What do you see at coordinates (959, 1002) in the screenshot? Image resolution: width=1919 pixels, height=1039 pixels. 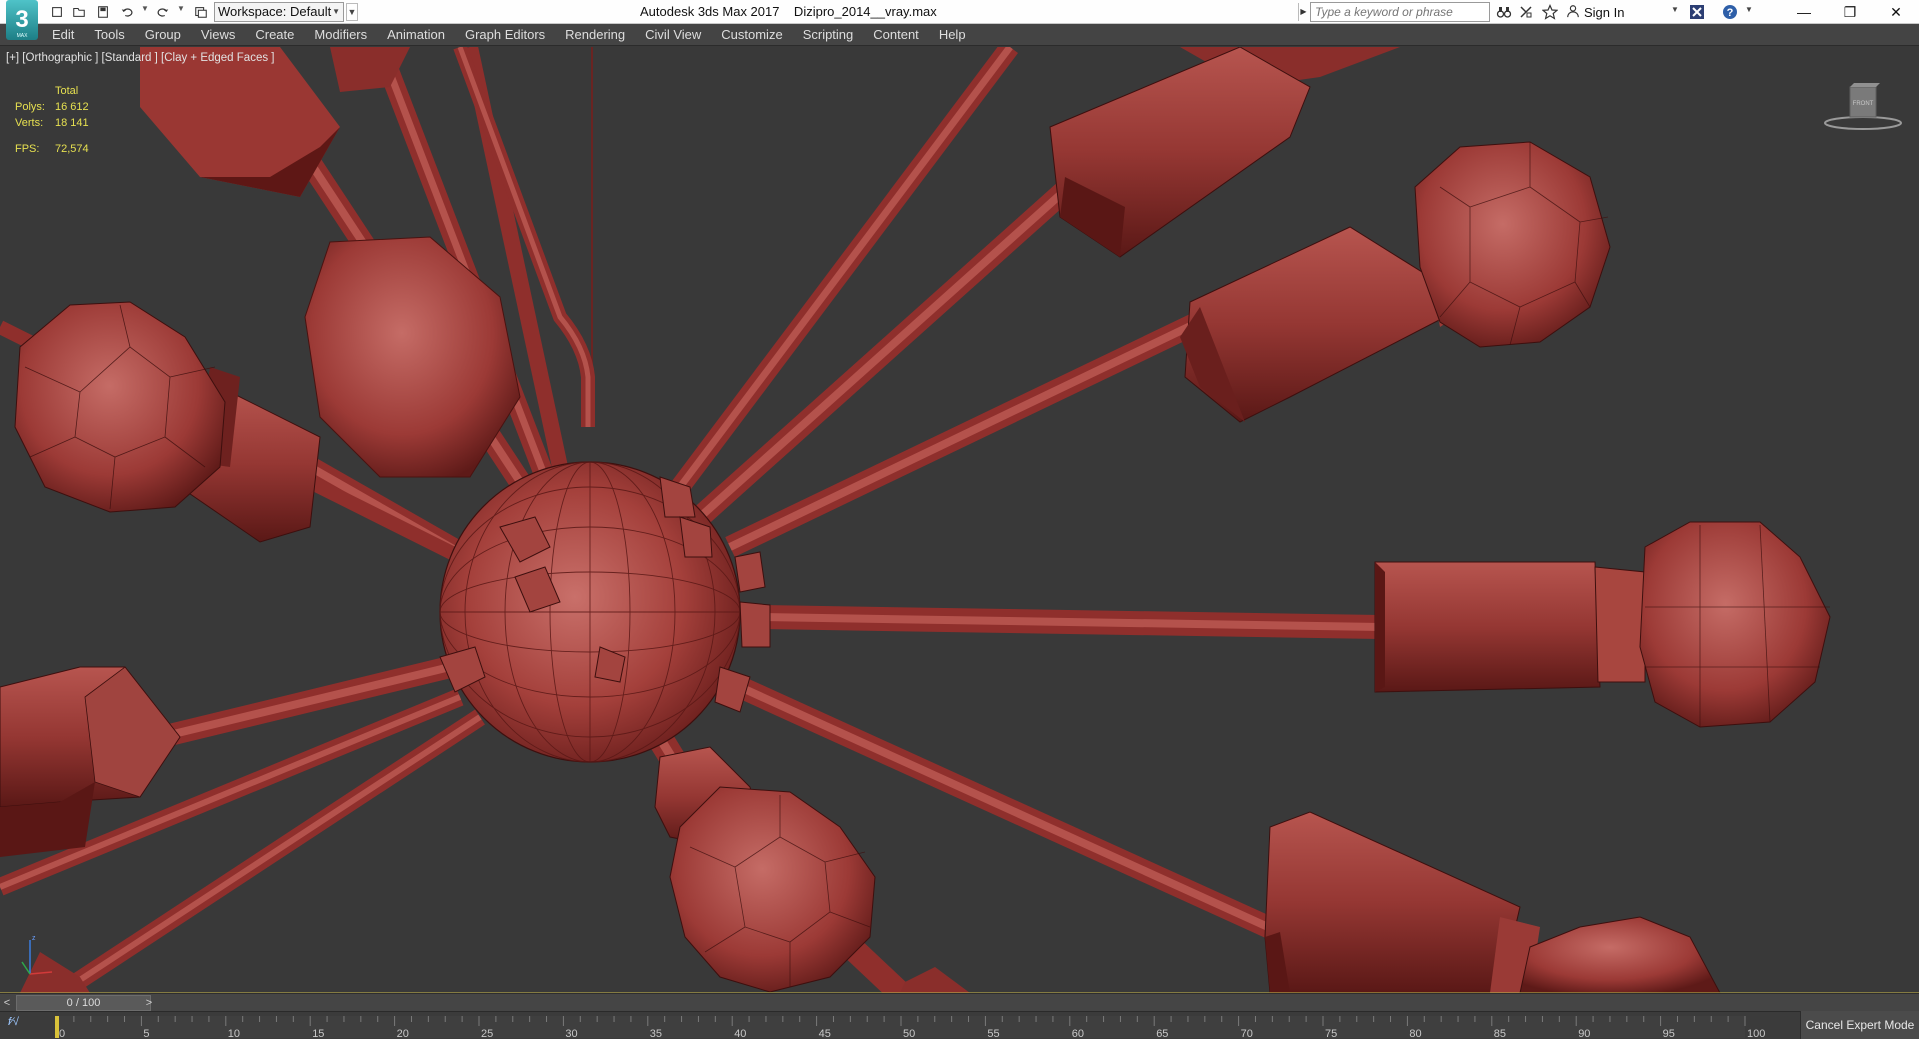 I see `time-slider: < 0 / 100 >` at bounding box center [959, 1002].